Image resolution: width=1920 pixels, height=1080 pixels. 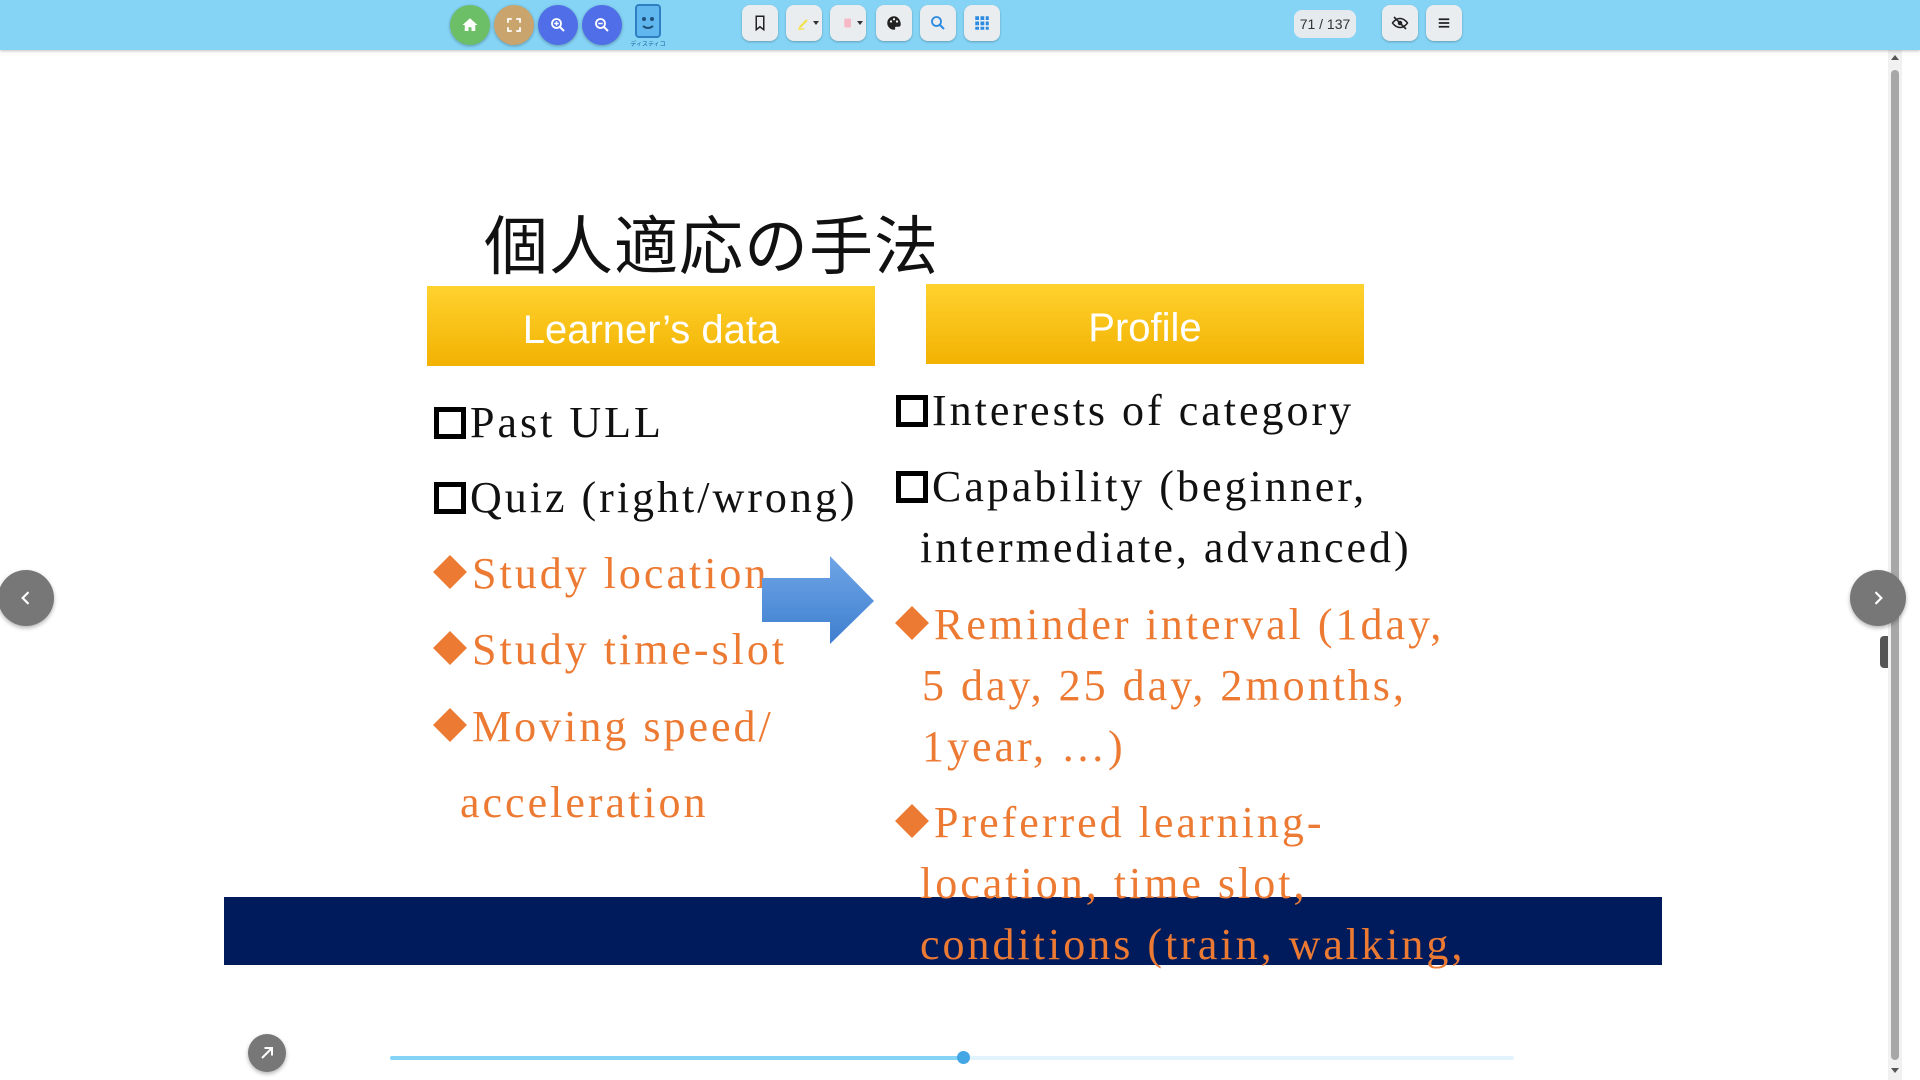 I want to click on palette-icon, so click(x=894, y=23).